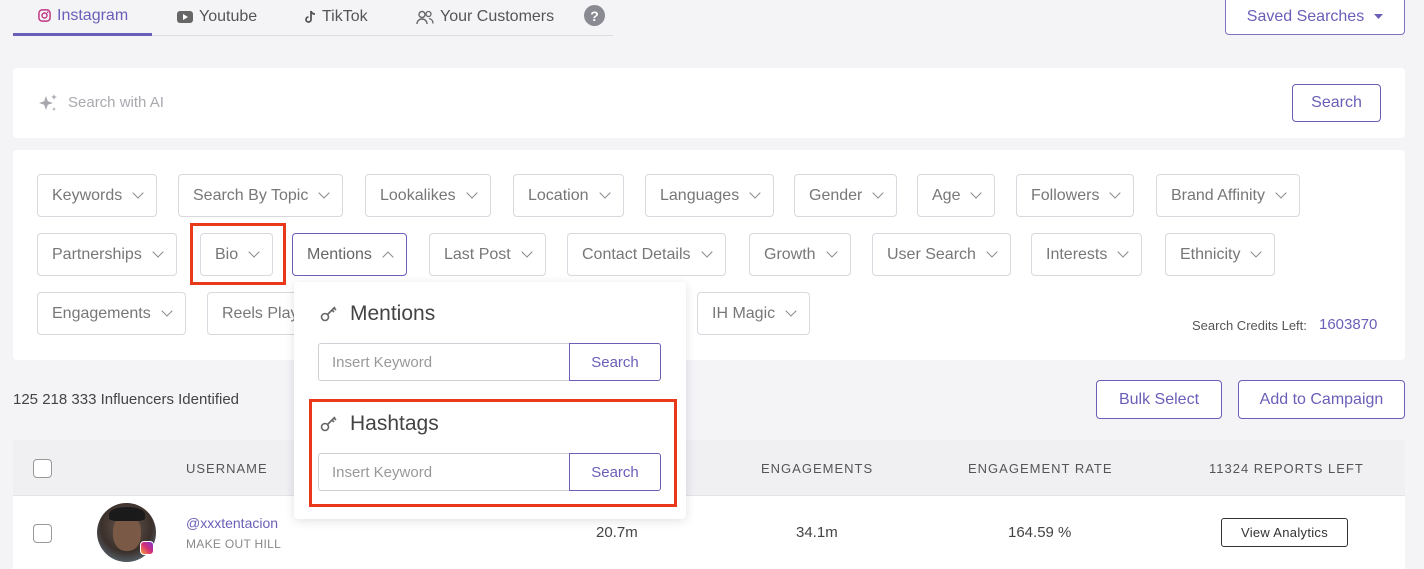 The image size is (1424, 569). Describe the element at coordinates (497, 16) in the screenshot. I see `tab-label: Your Customers` at that location.